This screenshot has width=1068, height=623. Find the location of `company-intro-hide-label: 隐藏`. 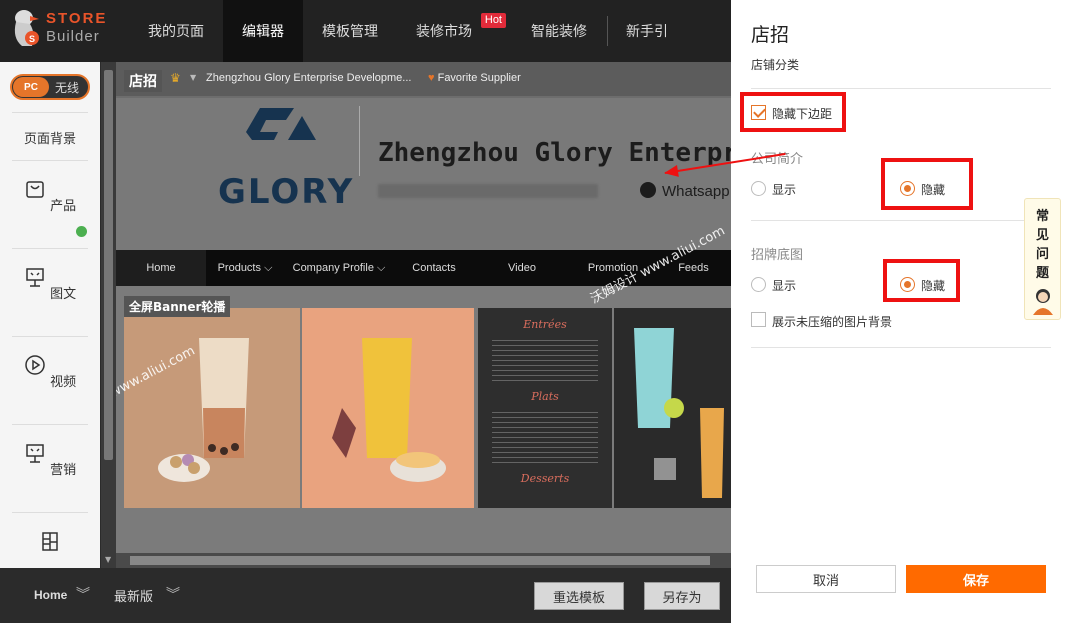

company-intro-hide-label: 隐藏 is located at coordinates (933, 189).